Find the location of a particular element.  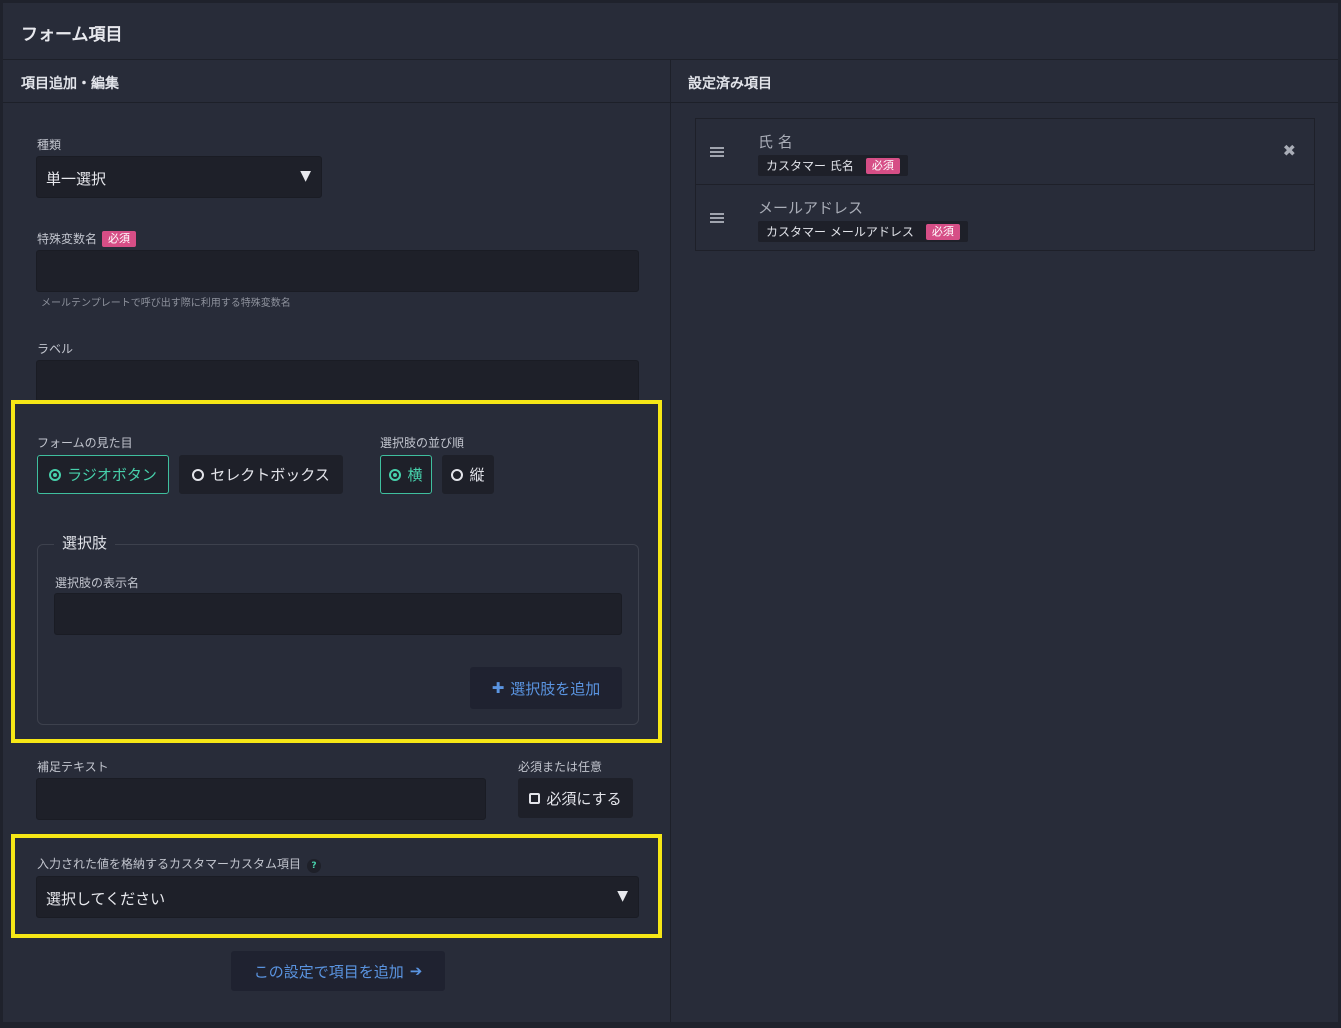

item-name: 氏 名 is located at coordinates (775, 142).